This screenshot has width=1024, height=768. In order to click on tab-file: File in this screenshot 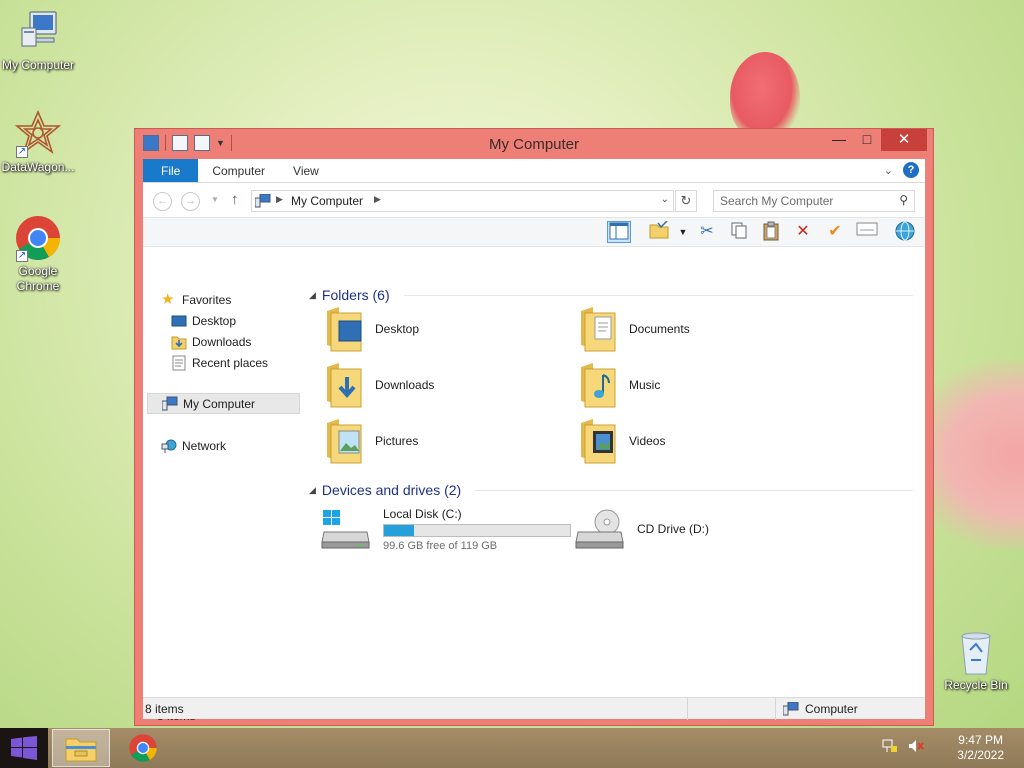, I will do `click(171, 170)`.